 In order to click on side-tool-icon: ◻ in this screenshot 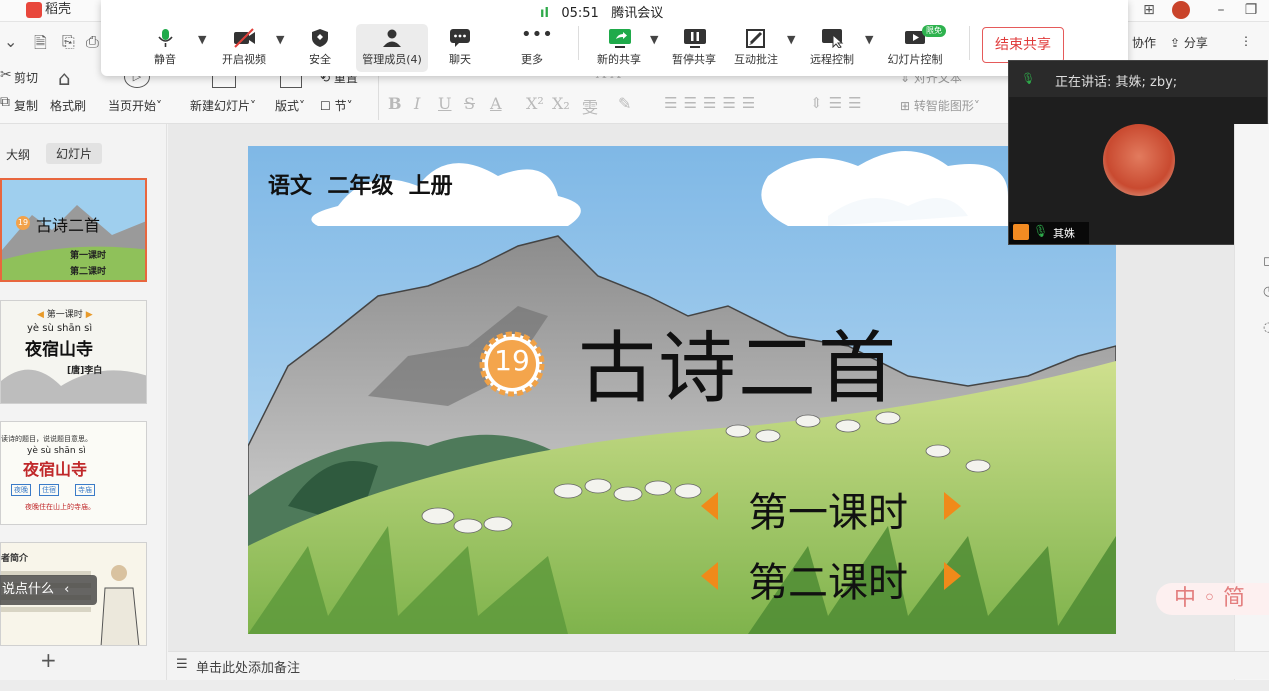, I will do `click(1266, 261)`.